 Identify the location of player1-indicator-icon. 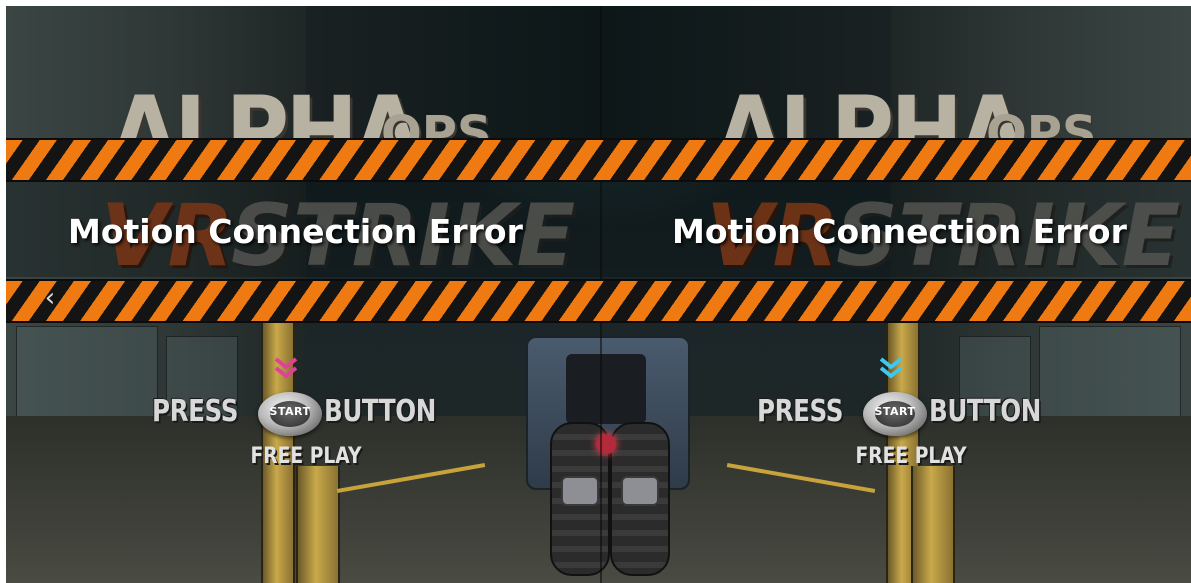
(286, 368).